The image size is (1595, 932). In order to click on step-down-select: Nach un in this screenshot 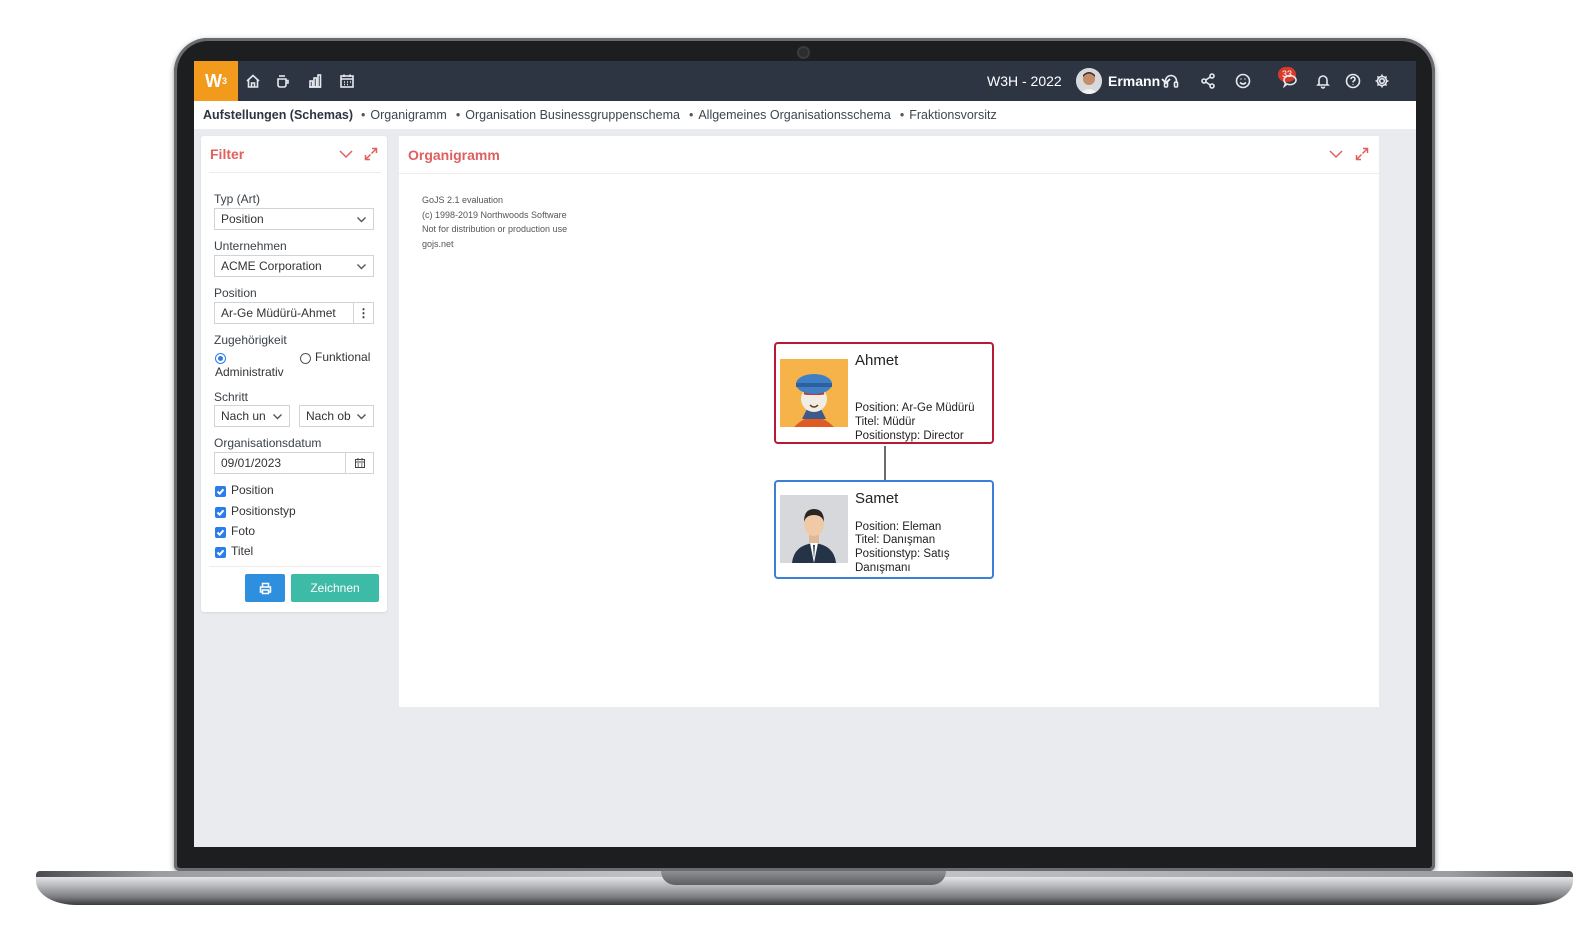, I will do `click(252, 416)`.